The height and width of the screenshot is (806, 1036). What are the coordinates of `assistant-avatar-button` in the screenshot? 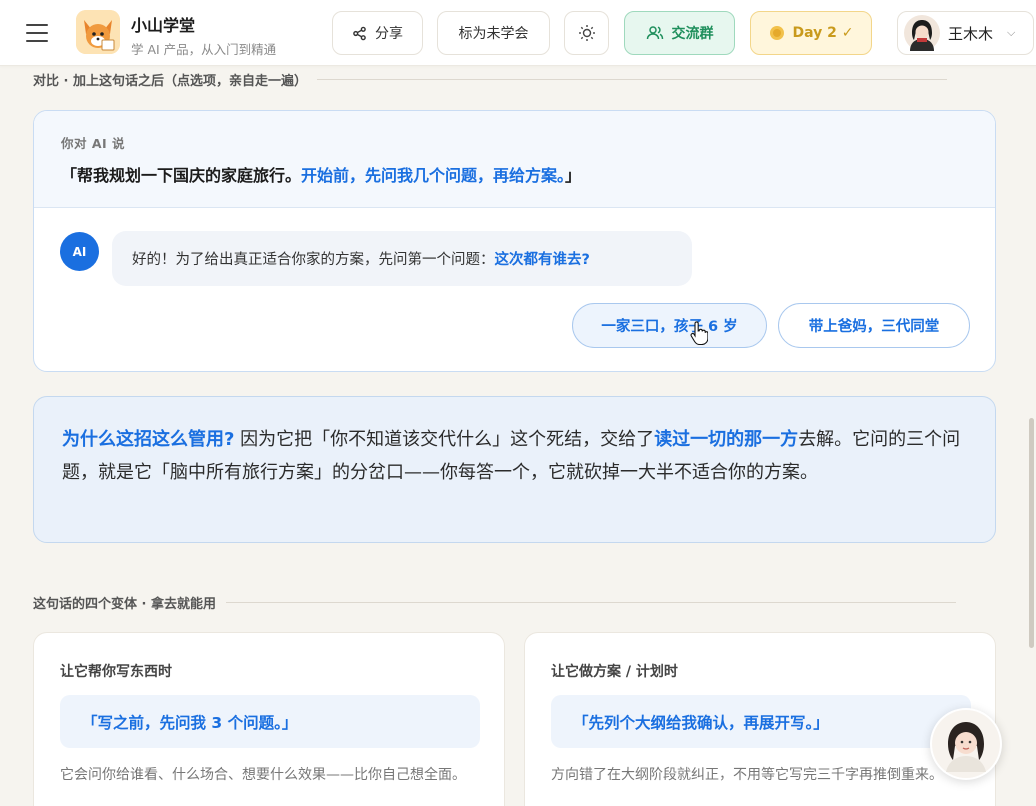 It's located at (966, 744).